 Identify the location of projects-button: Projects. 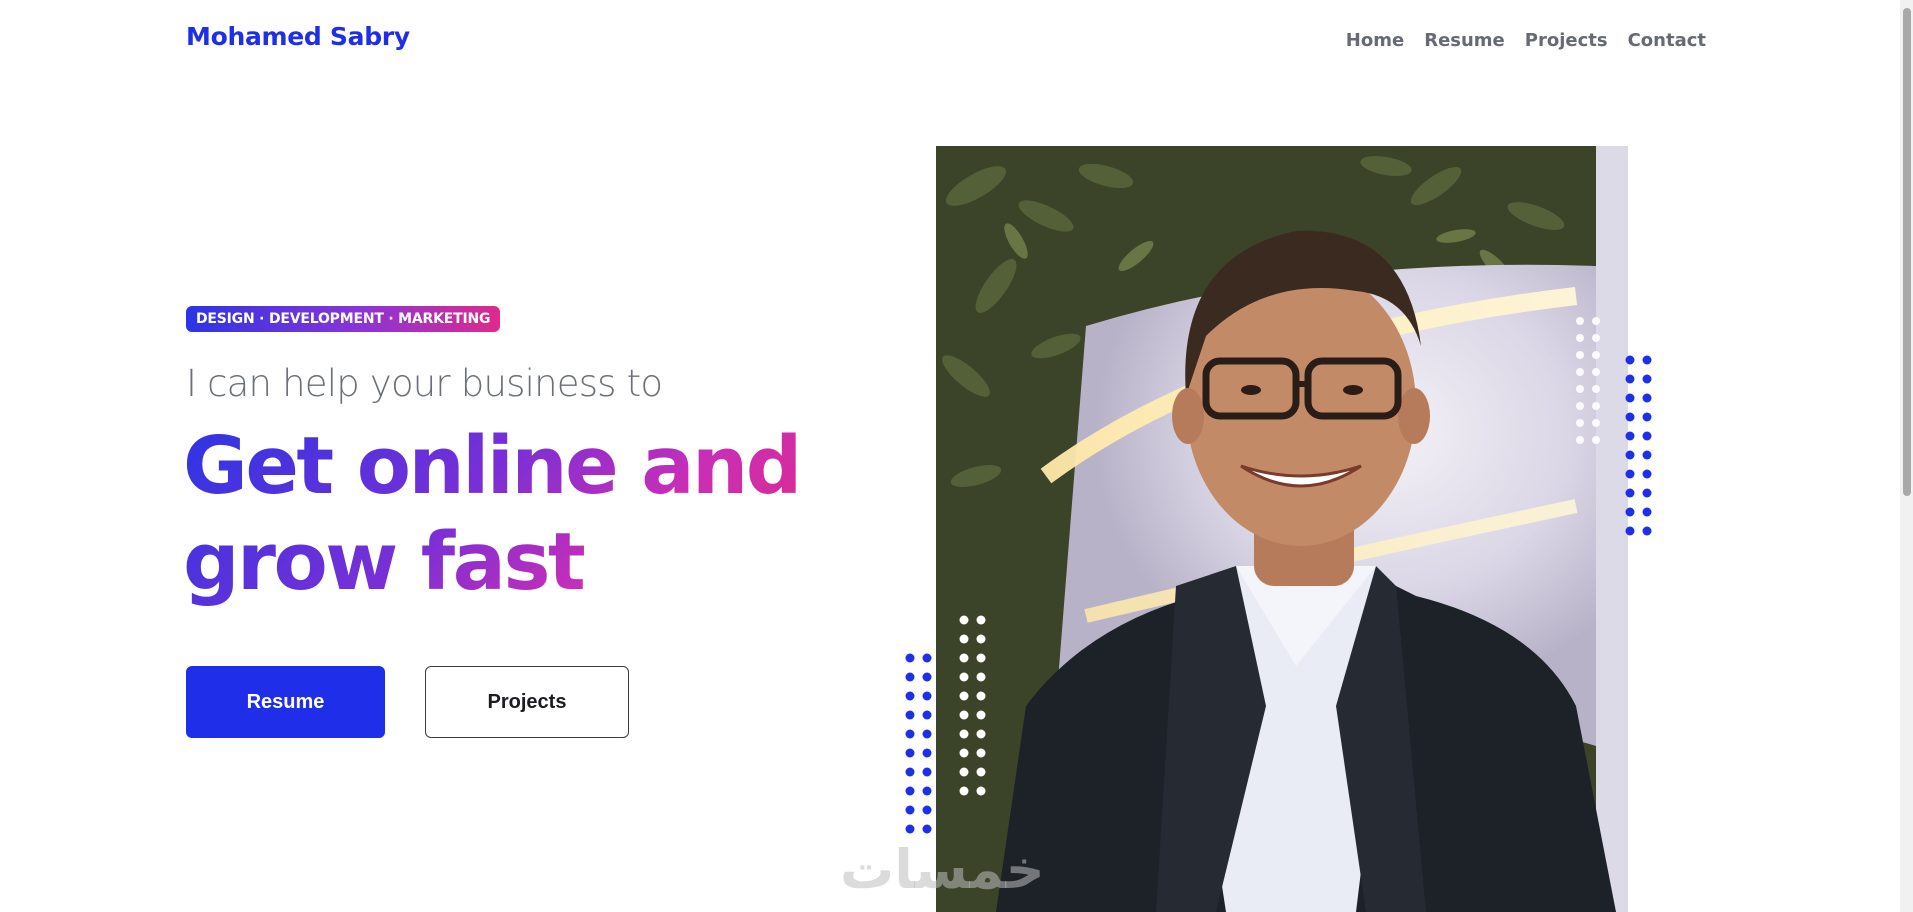
(527, 702).